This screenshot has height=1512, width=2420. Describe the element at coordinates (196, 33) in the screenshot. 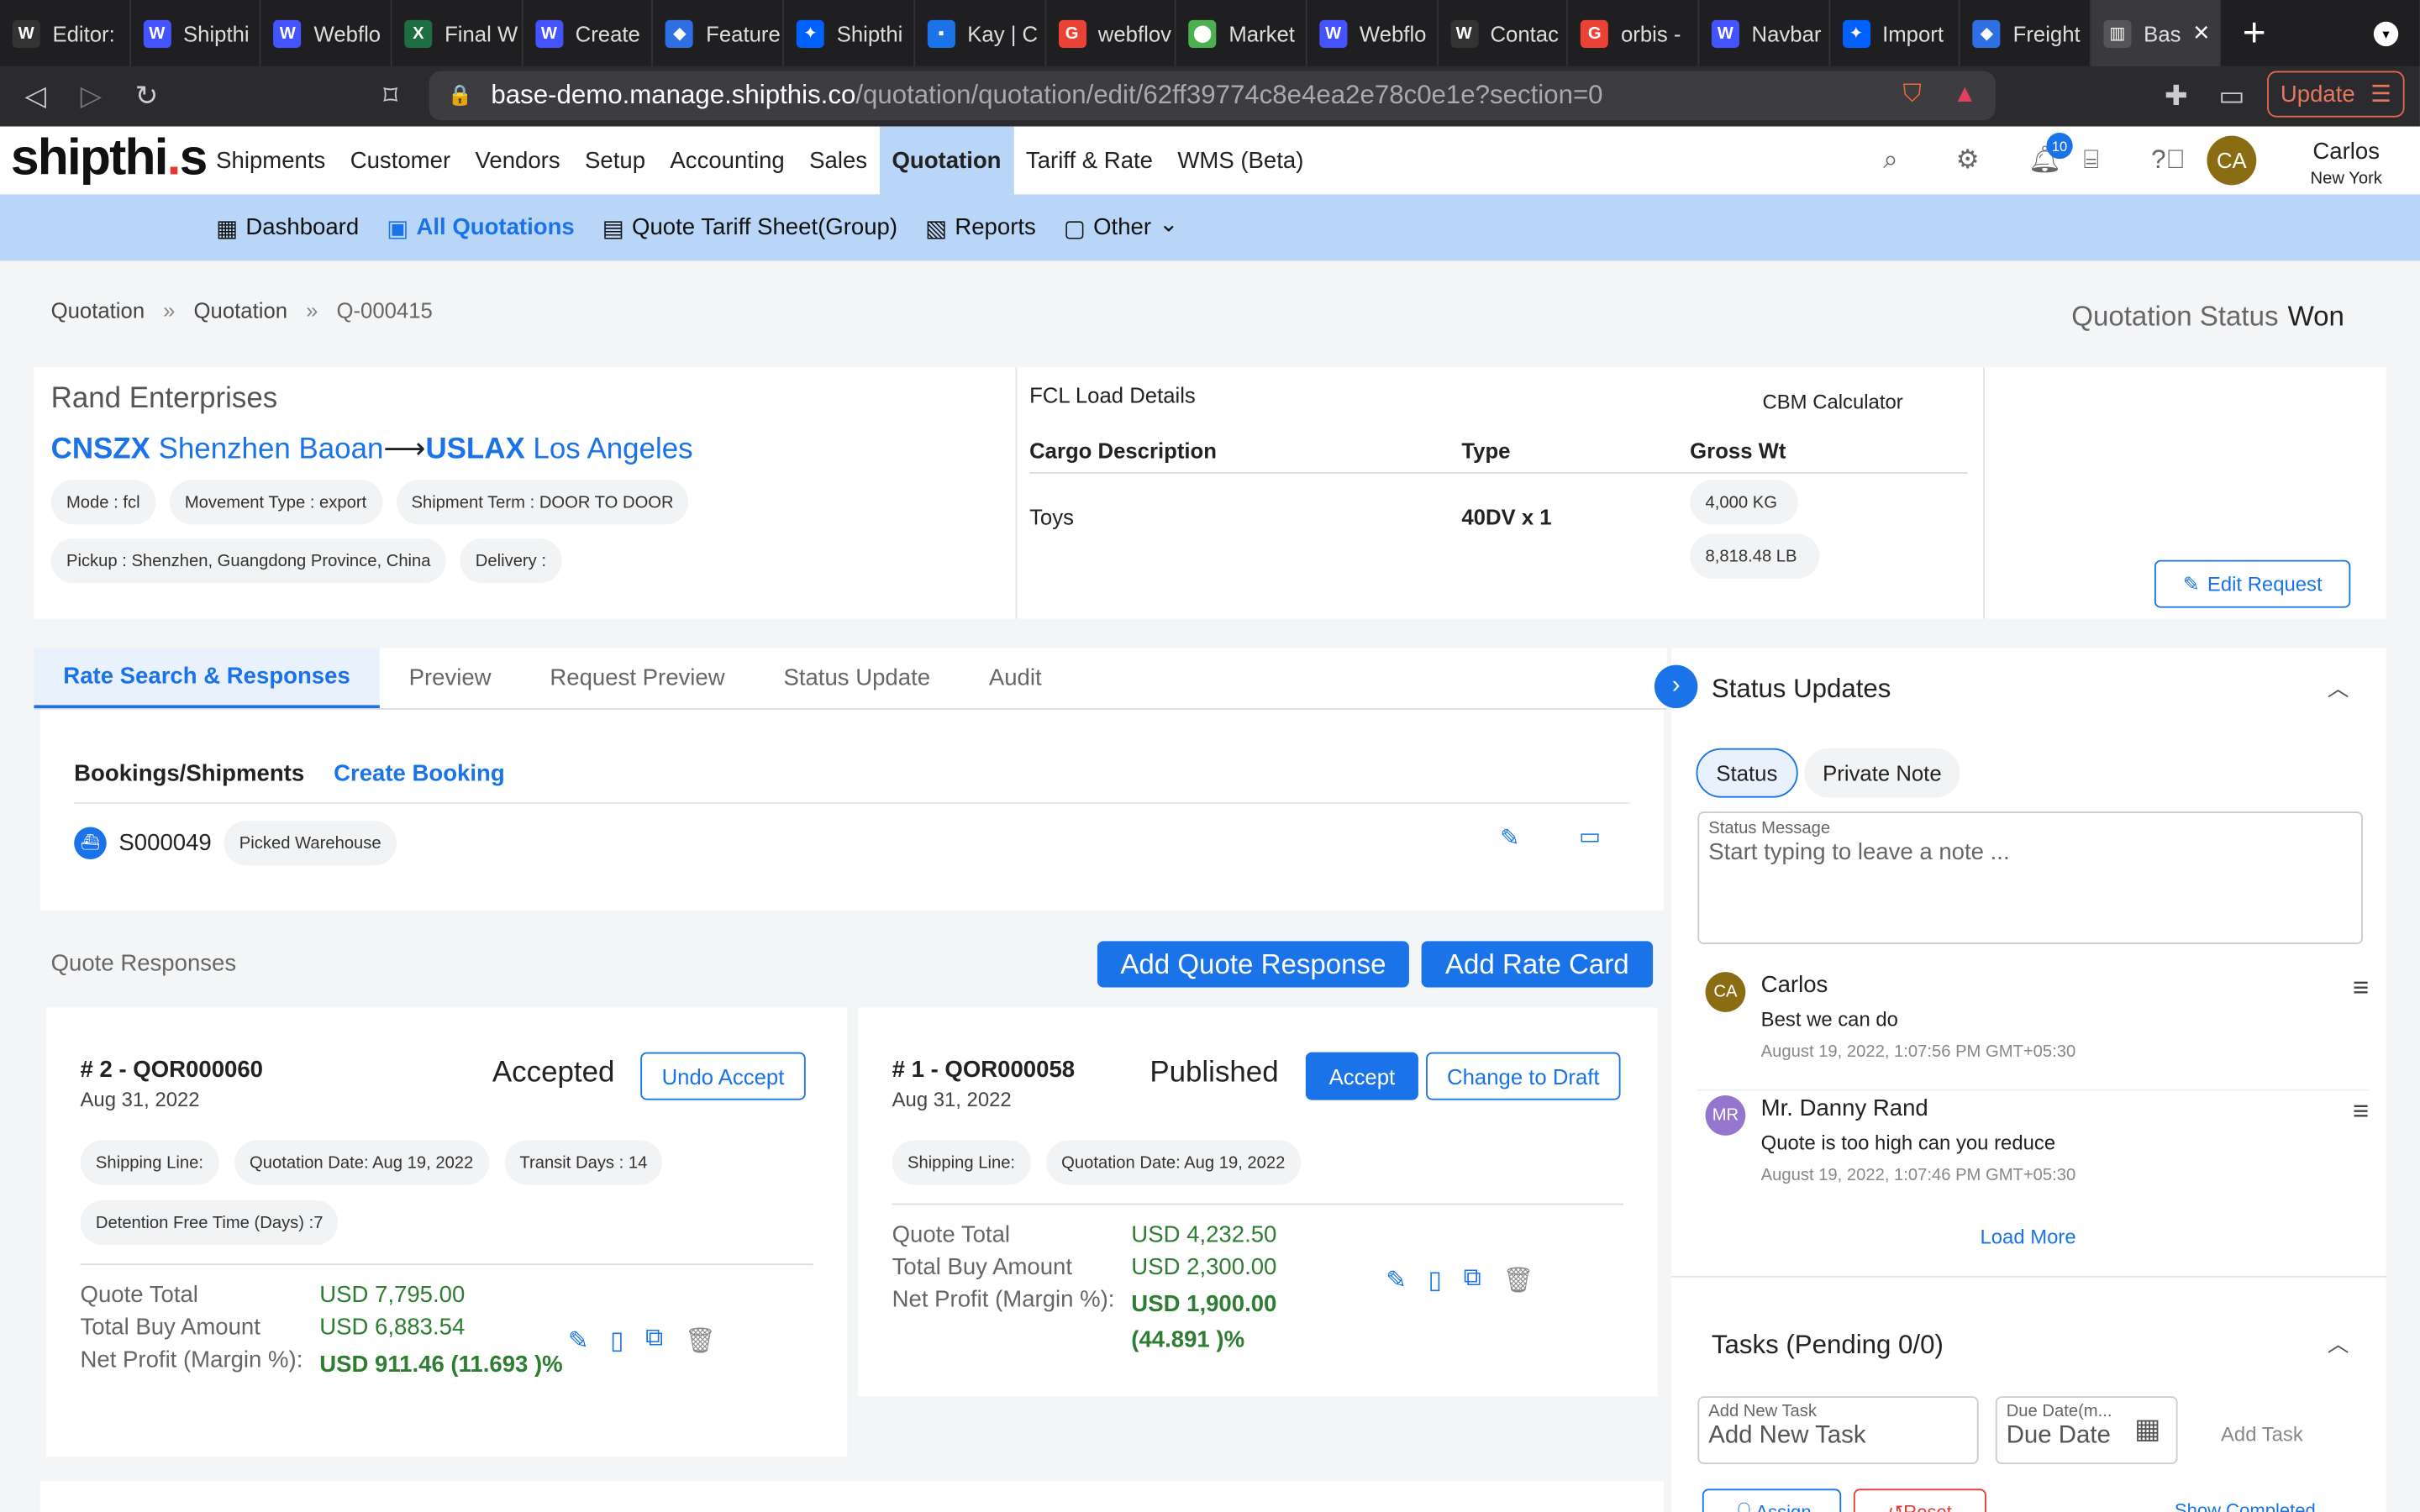

I see `browser-tab: W Shipthi` at that location.